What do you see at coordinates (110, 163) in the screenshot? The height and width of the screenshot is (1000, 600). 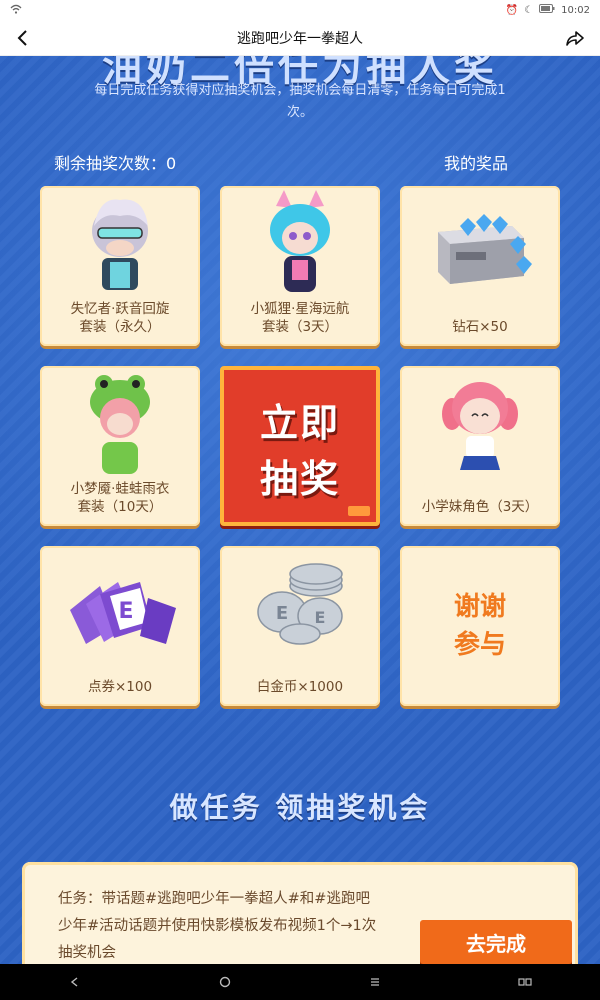 I see `remaining-label: 剩余抽奖次数：` at bounding box center [110, 163].